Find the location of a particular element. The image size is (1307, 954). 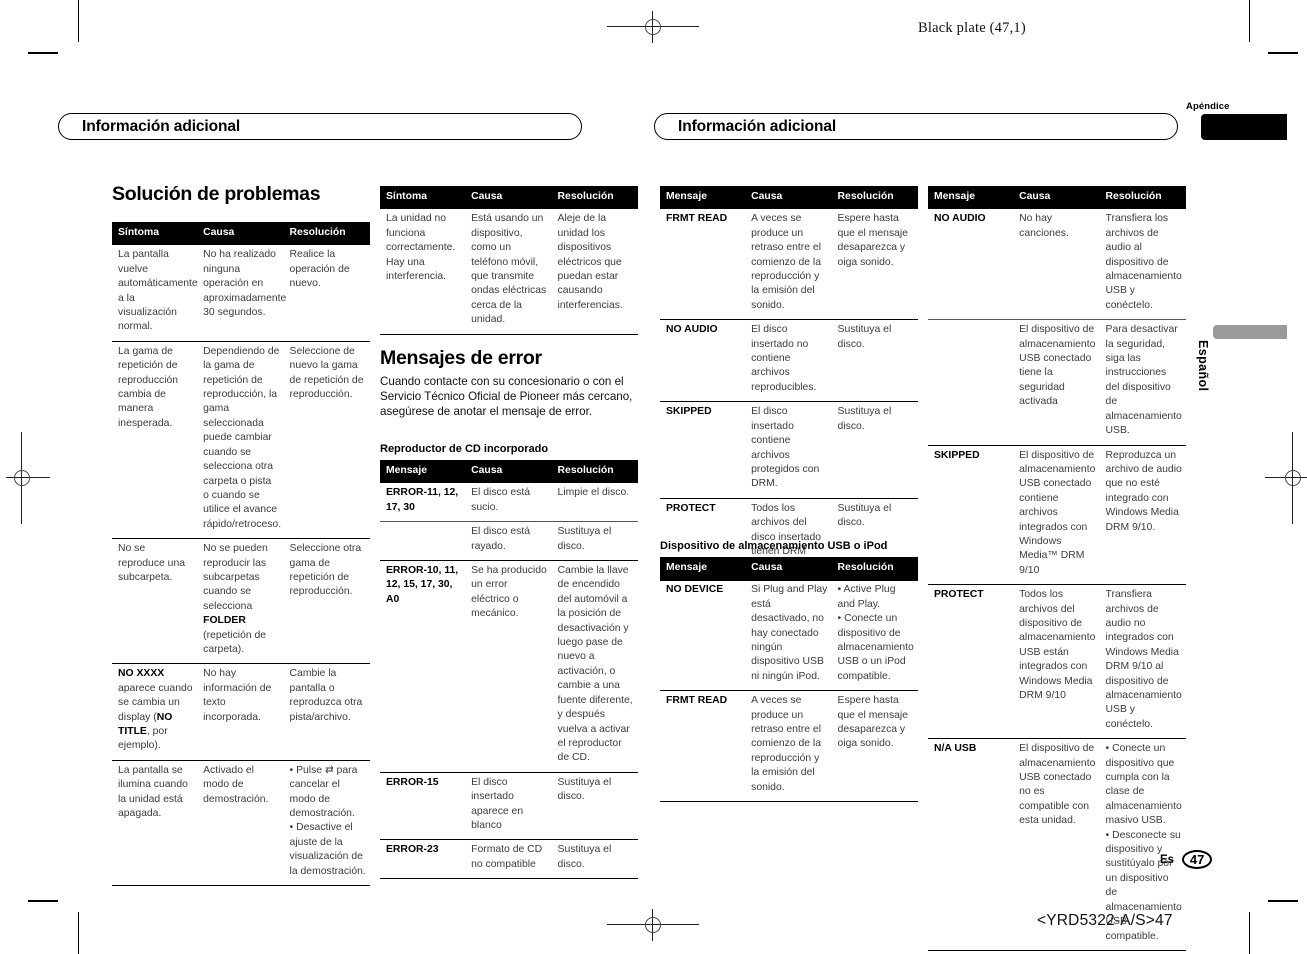

section-title-error-messages: Mensajes de error is located at coordinates (461, 358).